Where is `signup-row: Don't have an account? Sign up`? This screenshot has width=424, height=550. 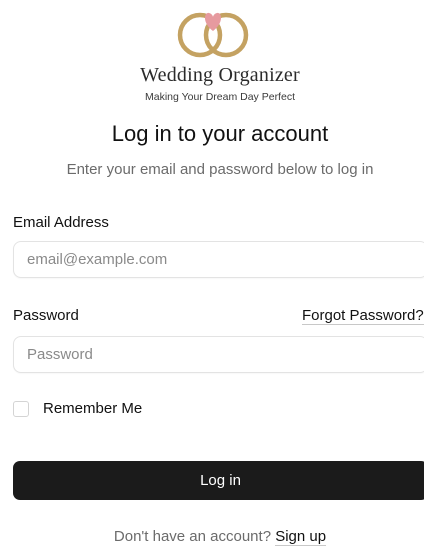
signup-row: Don't have an account? Sign up is located at coordinates (212, 537).